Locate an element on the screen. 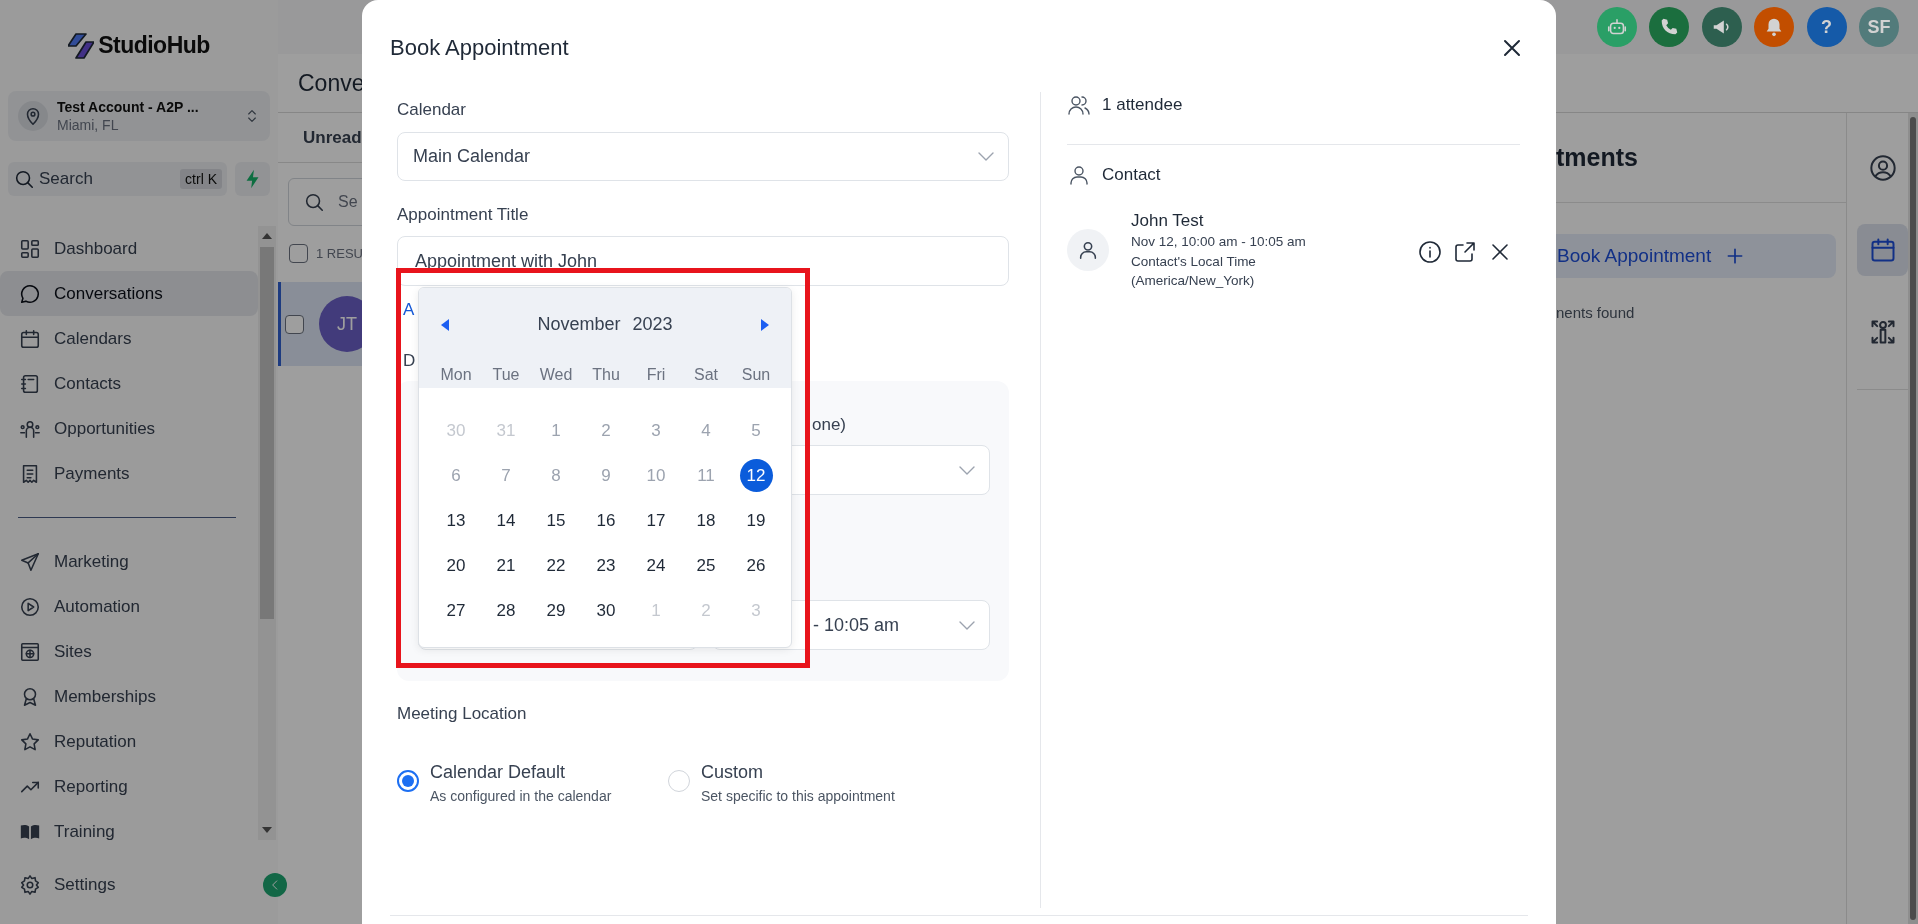  next-month-button is located at coordinates (765, 324).